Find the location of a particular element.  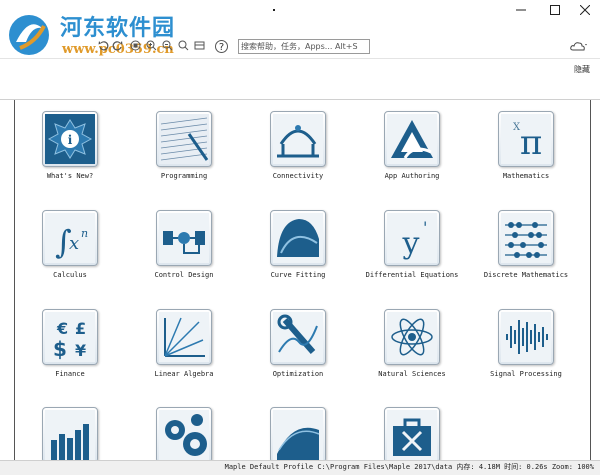

tile-connectivity: Connectivity is located at coordinates (298, 145).